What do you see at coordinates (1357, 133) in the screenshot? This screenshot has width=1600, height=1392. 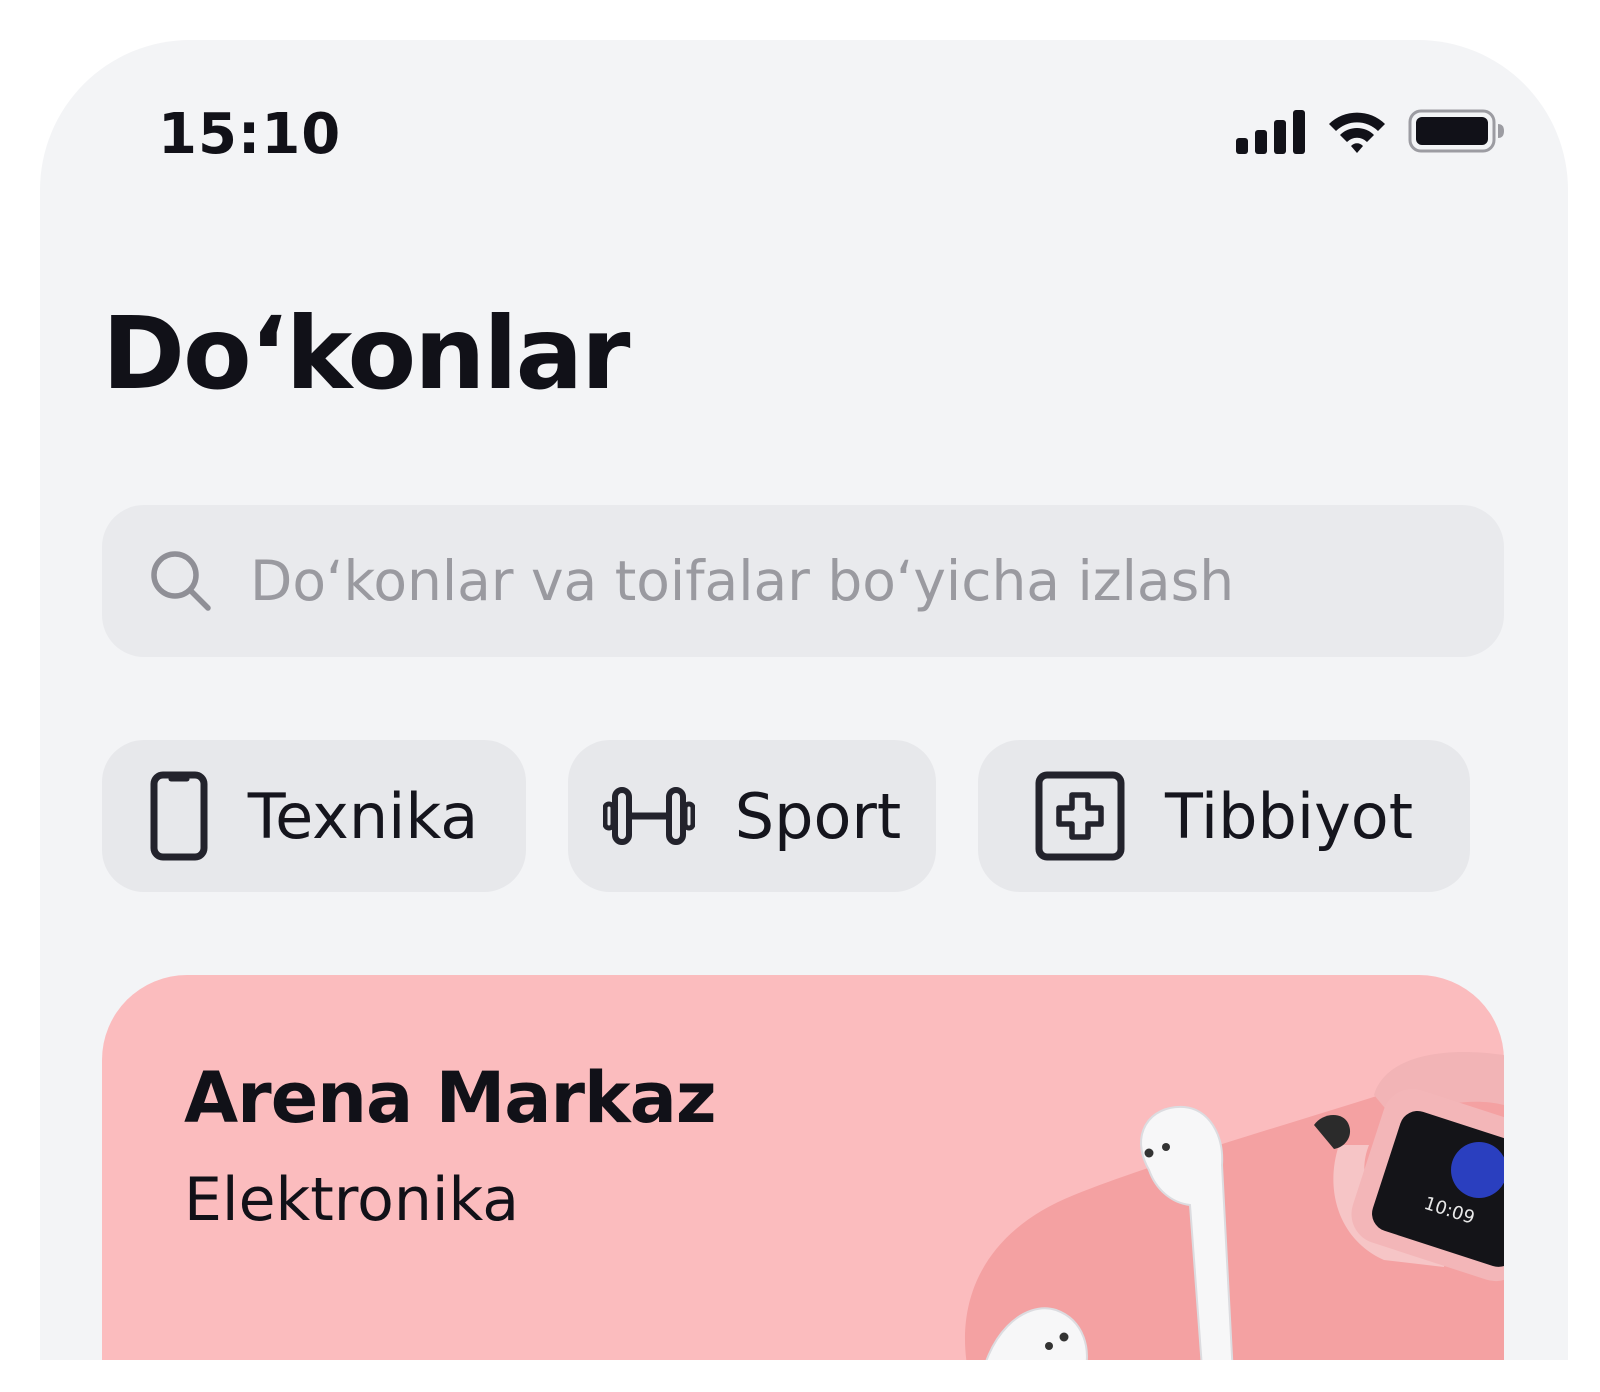 I see `wifi-icon` at bounding box center [1357, 133].